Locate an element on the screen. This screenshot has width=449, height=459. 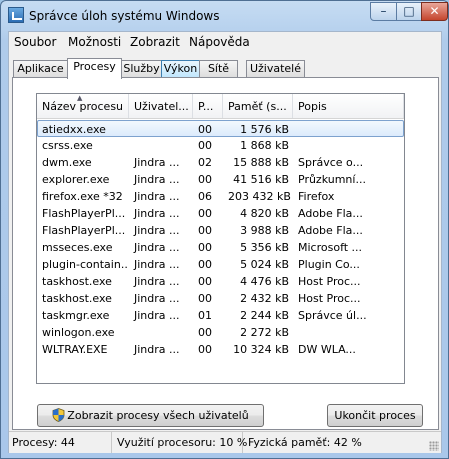
tab-sluzby: Služby is located at coordinates (141, 69).